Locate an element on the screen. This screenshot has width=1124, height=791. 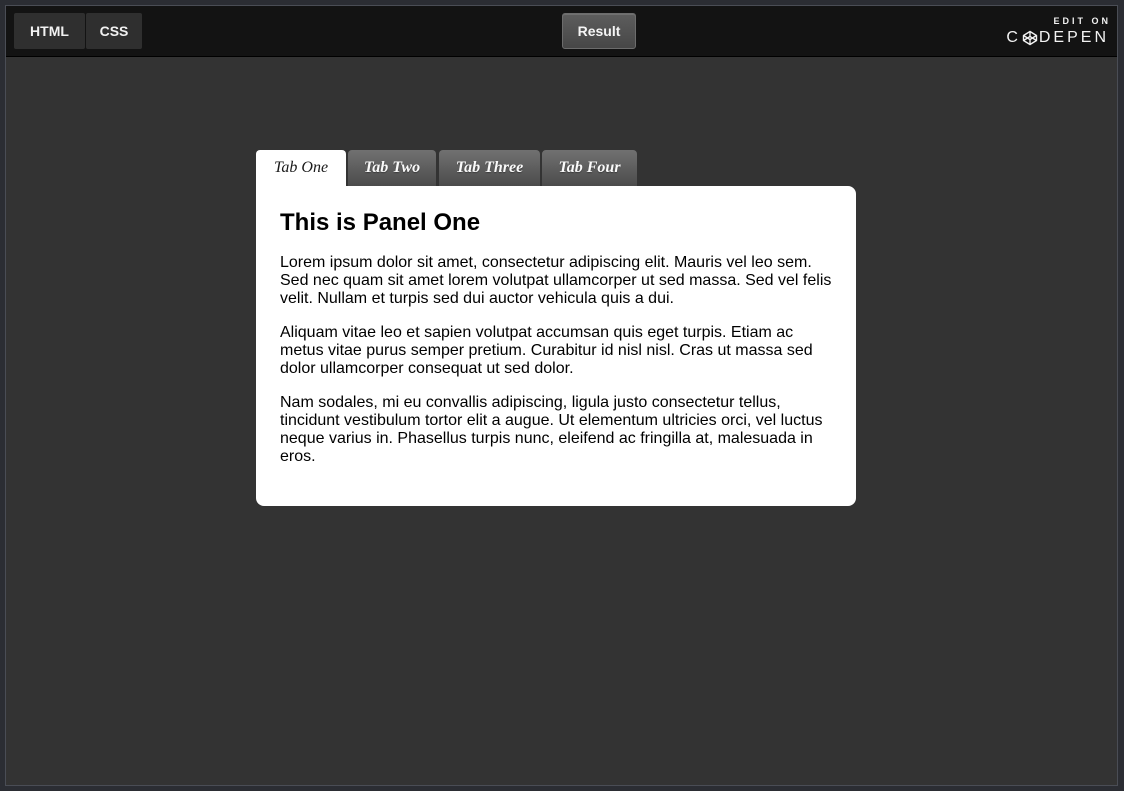
edit-on-label: EDIT ON is located at coordinates (1082, 21).